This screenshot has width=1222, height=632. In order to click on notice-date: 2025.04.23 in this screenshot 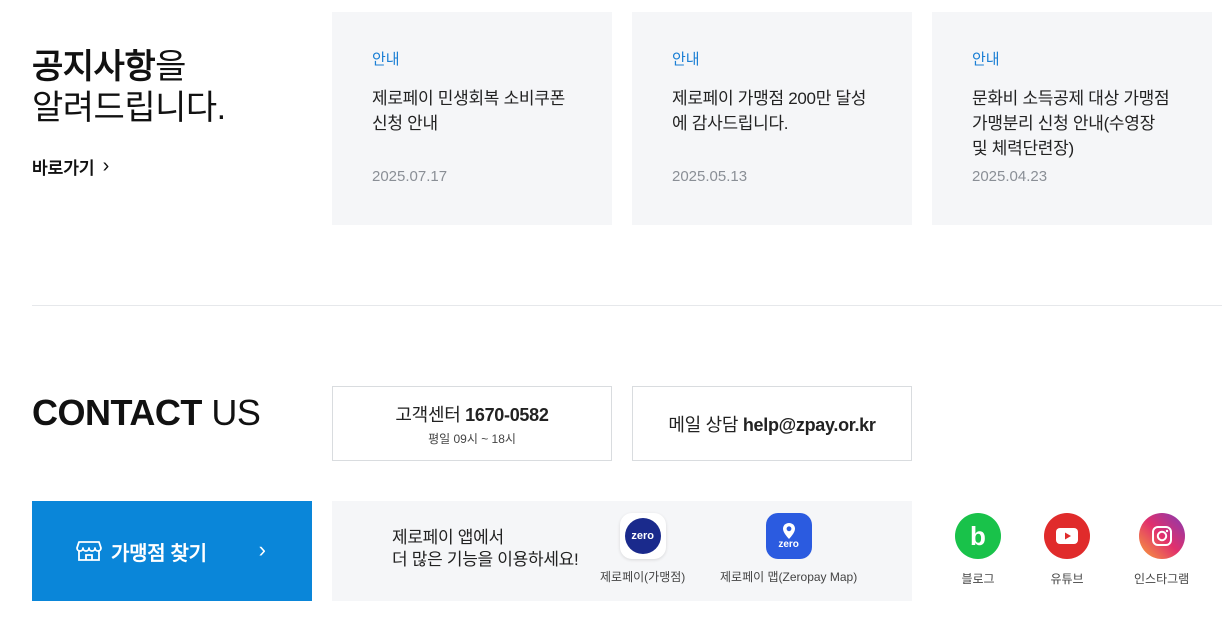, I will do `click(1010, 176)`.